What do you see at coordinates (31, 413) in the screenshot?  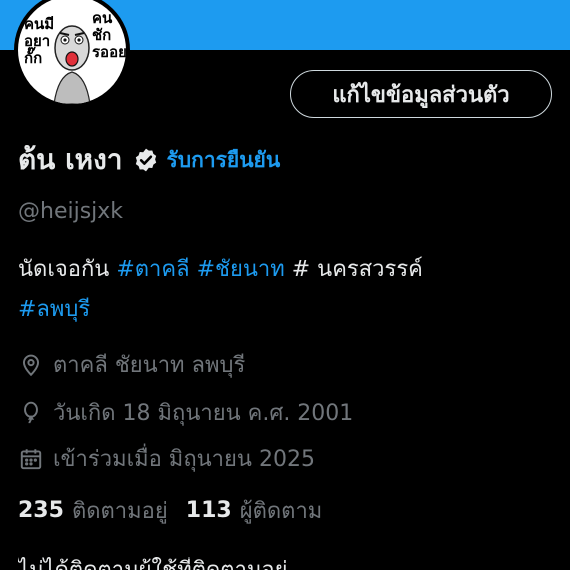 I see `balloon-icon` at bounding box center [31, 413].